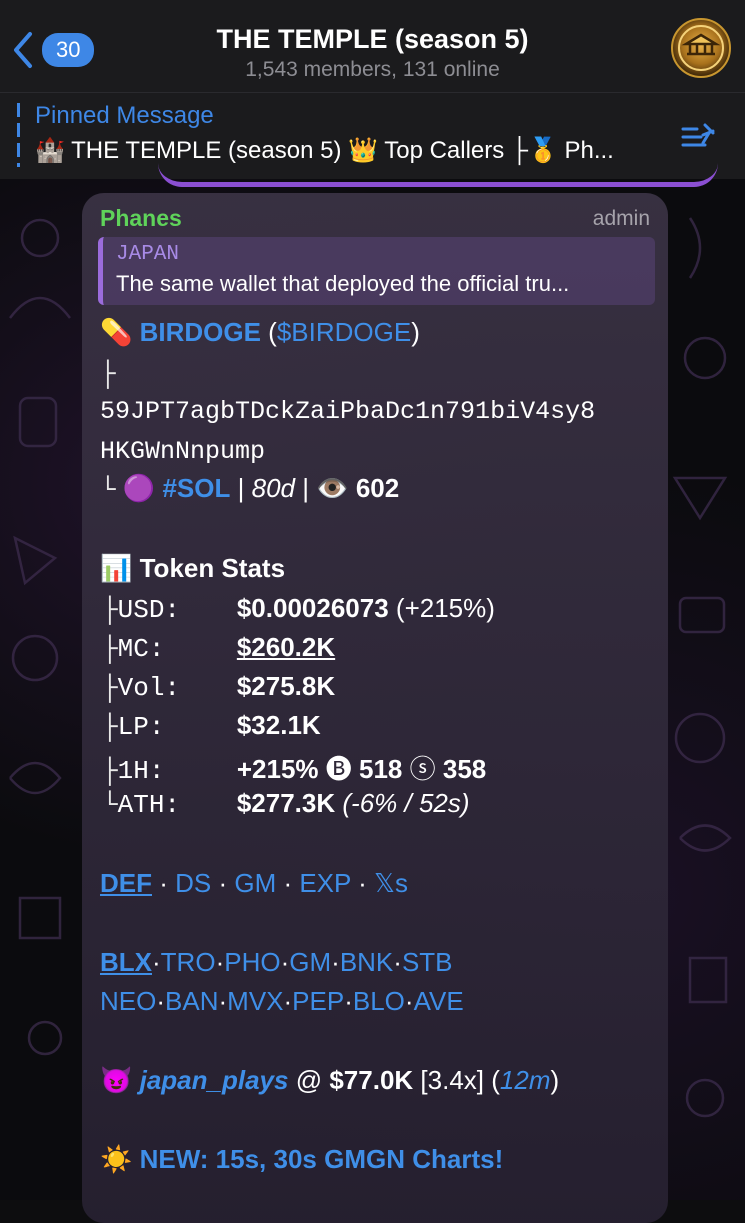 Image resolution: width=745 pixels, height=1223 pixels. What do you see at coordinates (309, 1080) in the screenshot?
I see `at-sign: @` at bounding box center [309, 1080].